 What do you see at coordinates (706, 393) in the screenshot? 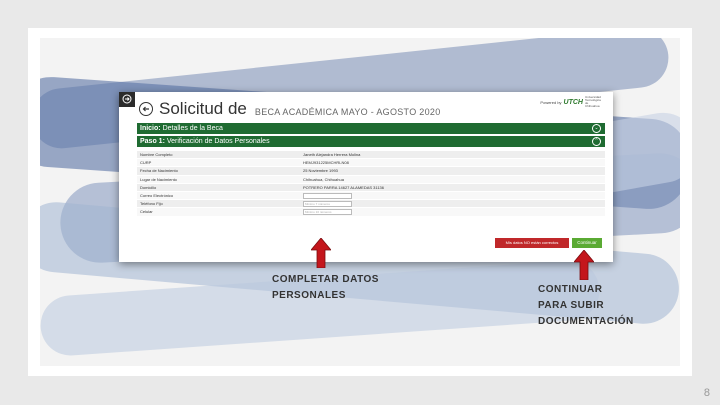
I see `page-number: 8` at bounding box center [706, 393].